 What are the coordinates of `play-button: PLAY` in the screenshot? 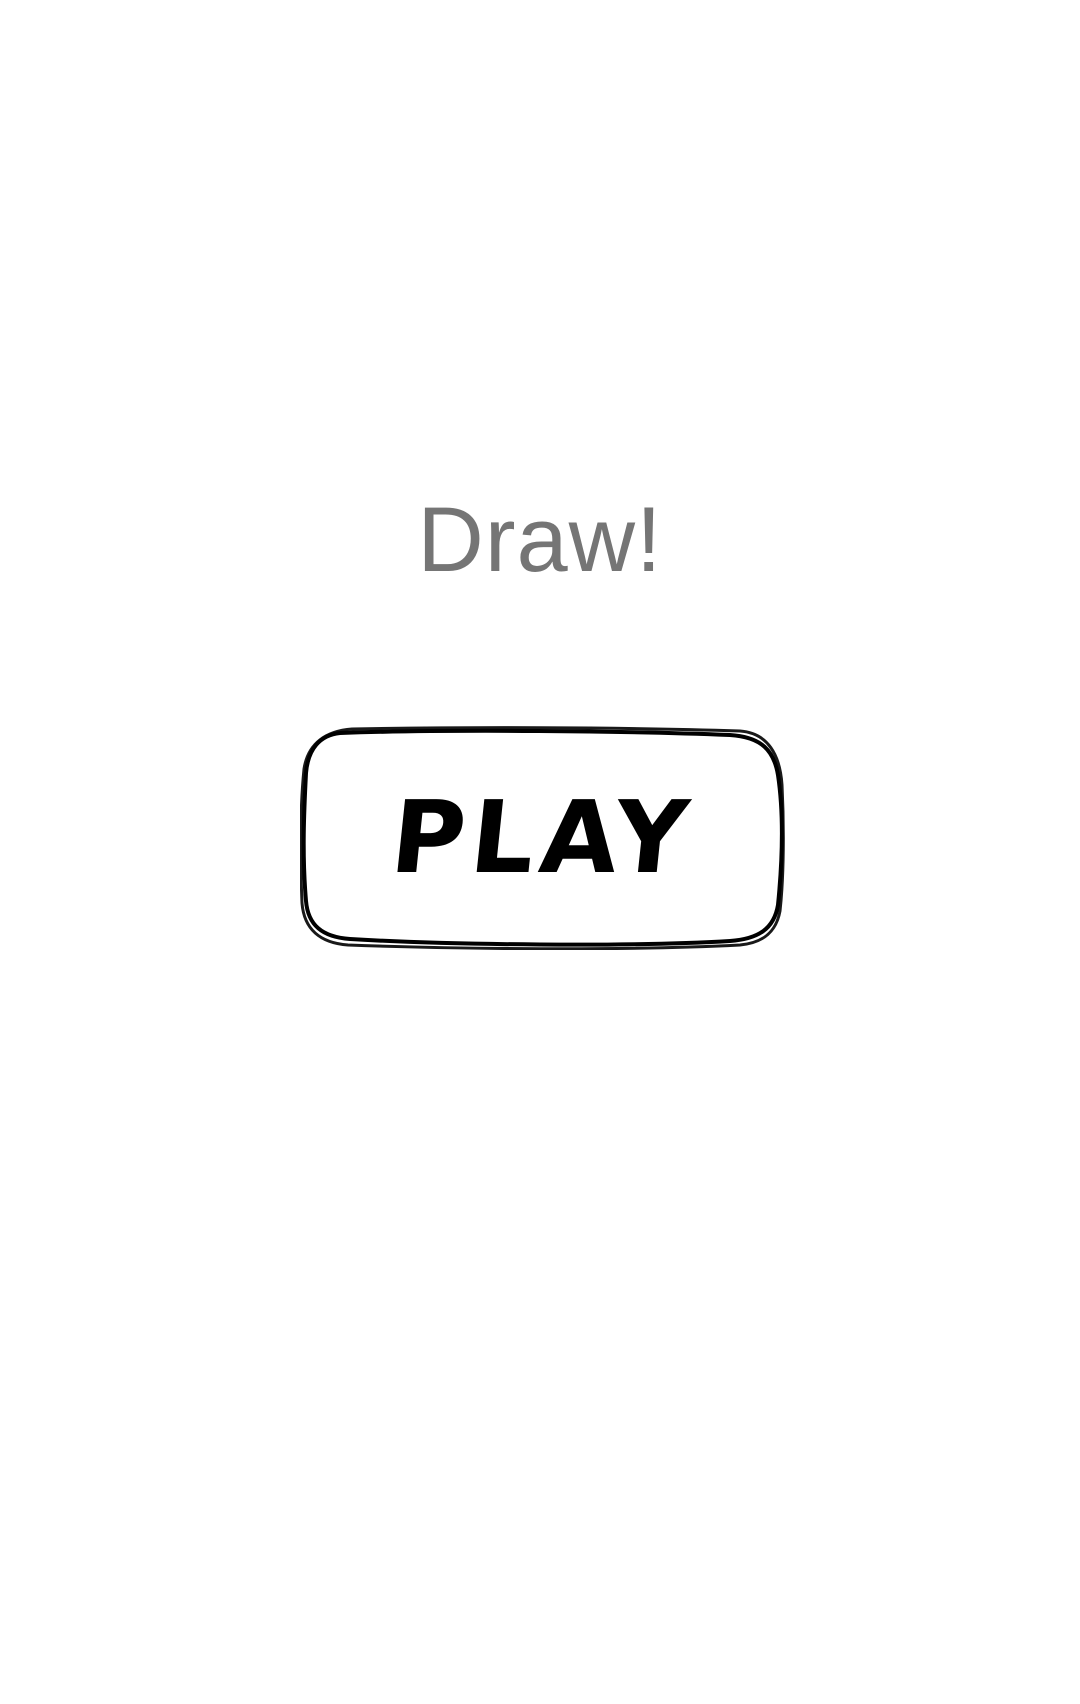 It's located at (542, 837).